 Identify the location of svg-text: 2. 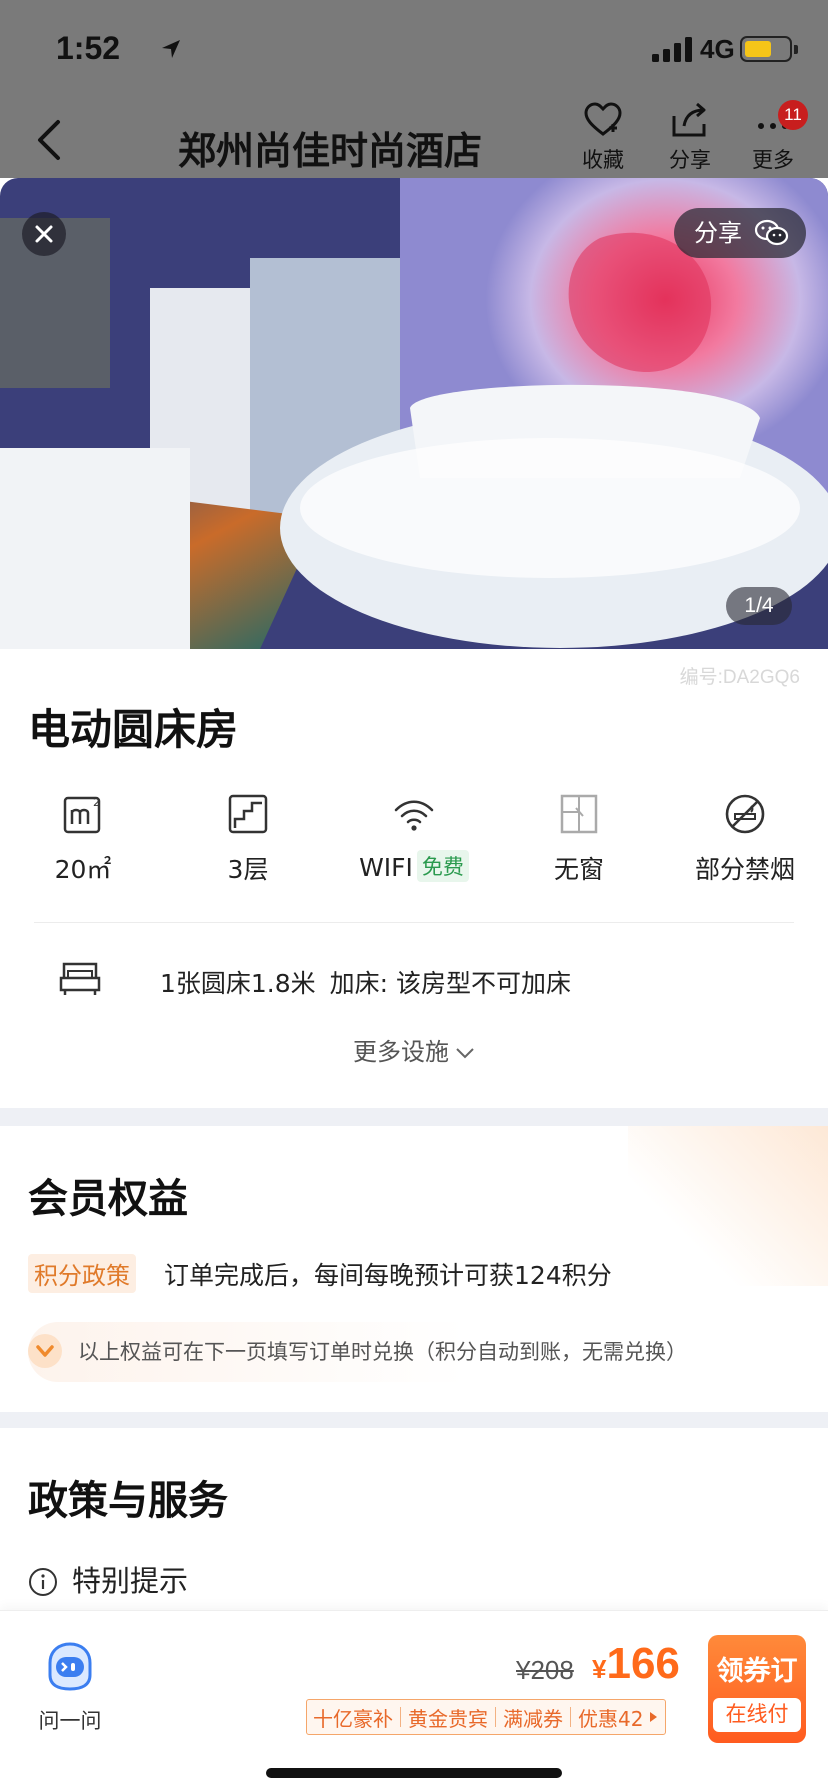
(96, 802).